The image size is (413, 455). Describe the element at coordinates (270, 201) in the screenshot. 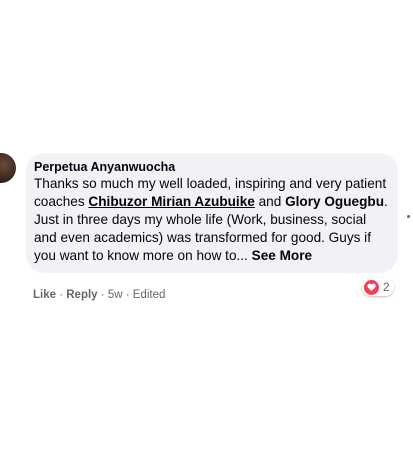

I see `comment-text-middle: and` at that location.